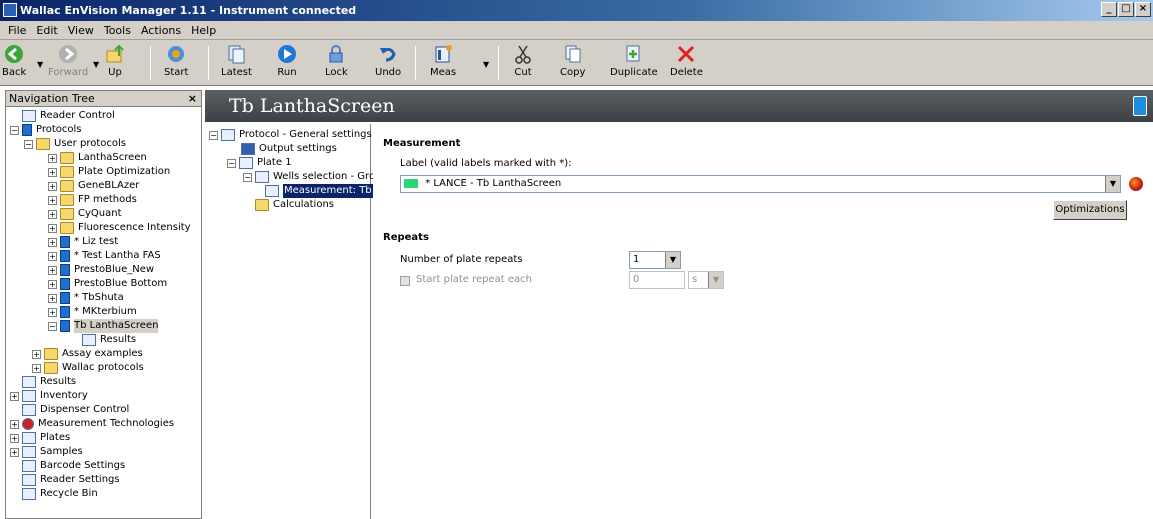  I want to click on tree-item: + * MKterbium, so click(92, 312).